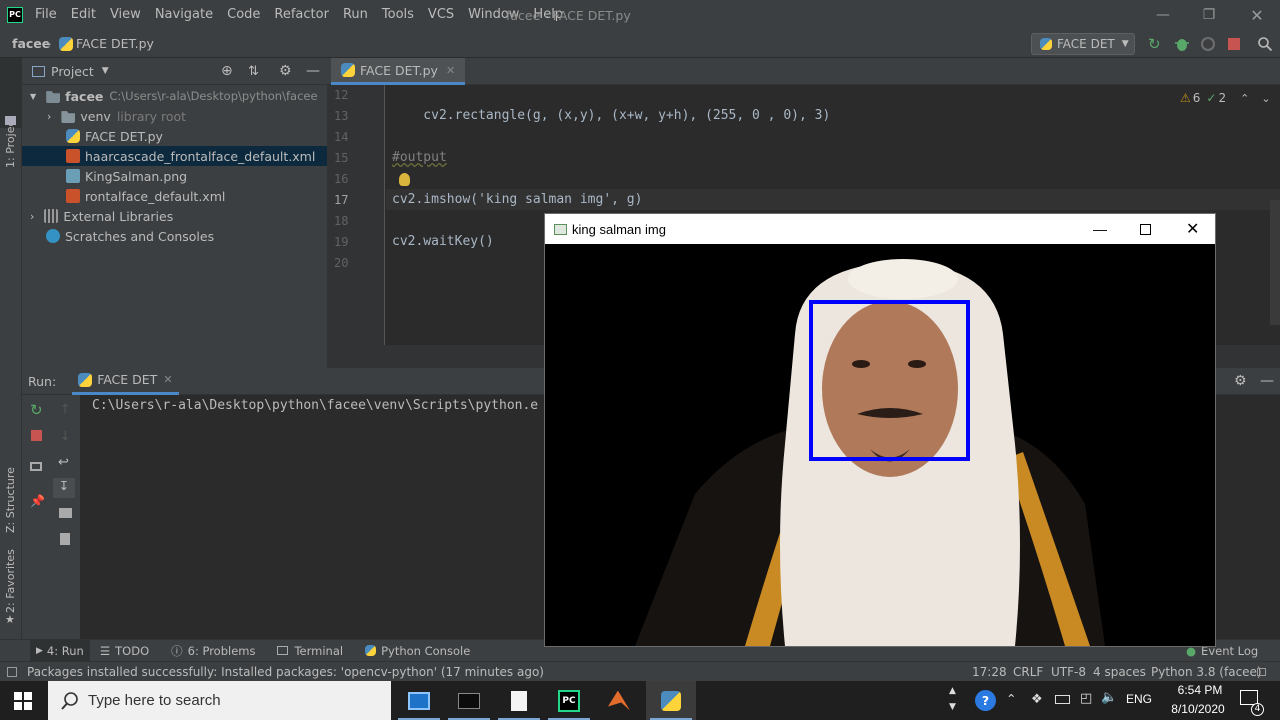 Image resolution: width=1280 pixels, height=720 pixels. What do you see at coordinates (1086, 698) in the screenshot?
I see `wifi-icon: ◰` at bounding box center [1086, 698].